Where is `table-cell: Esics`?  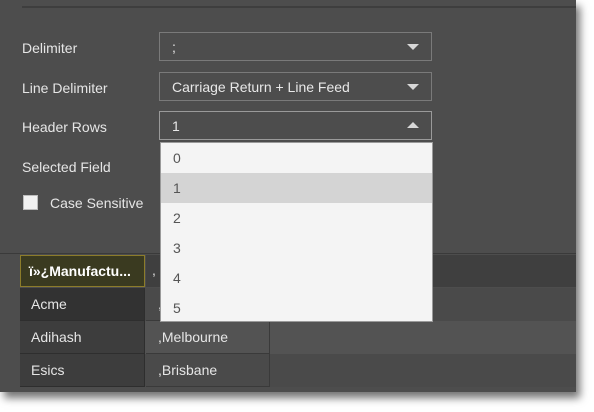
table-cell: Esics is located at coordinates (82, 370).